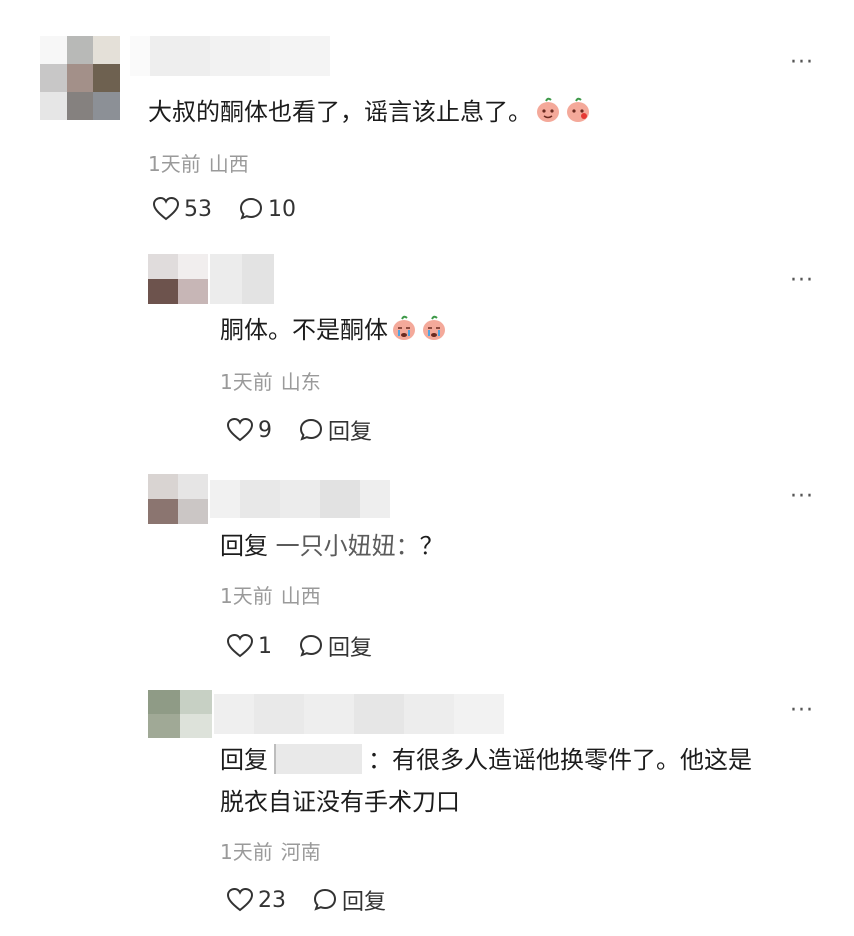 The width and height of the screenshot is (854, 936). Describe the element at coordinates (282, 209) in the screenshot. I see `reply-count: 10` at that location.